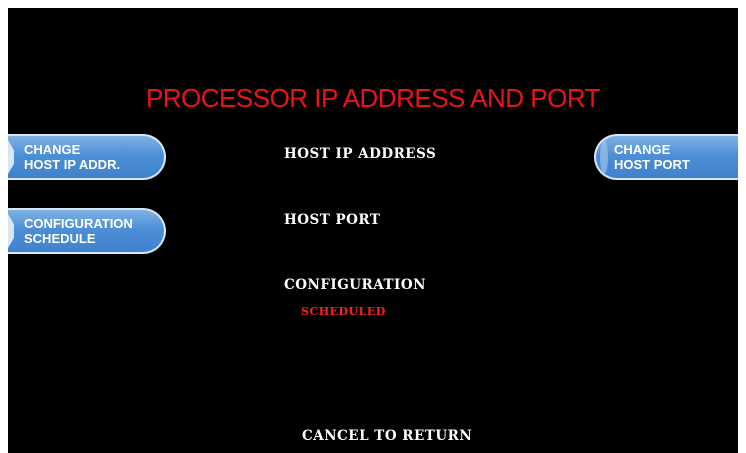  I want to click on configuration-schedule-button: CONFIGURATION SCHEDULE, so click(87, 231).